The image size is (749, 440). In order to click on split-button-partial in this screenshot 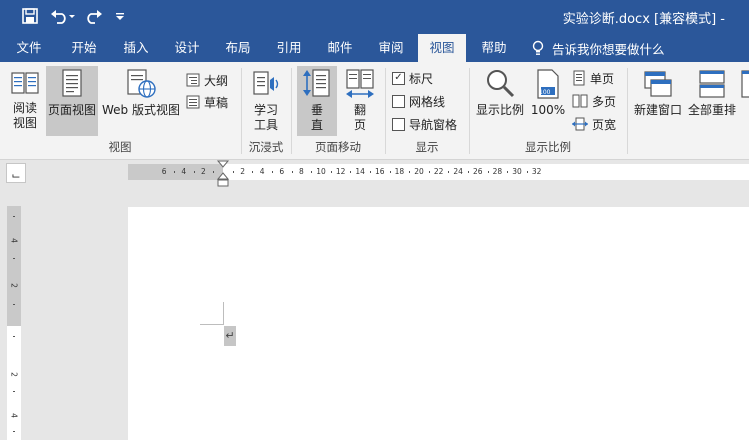, I will do `click(744, 98)`.